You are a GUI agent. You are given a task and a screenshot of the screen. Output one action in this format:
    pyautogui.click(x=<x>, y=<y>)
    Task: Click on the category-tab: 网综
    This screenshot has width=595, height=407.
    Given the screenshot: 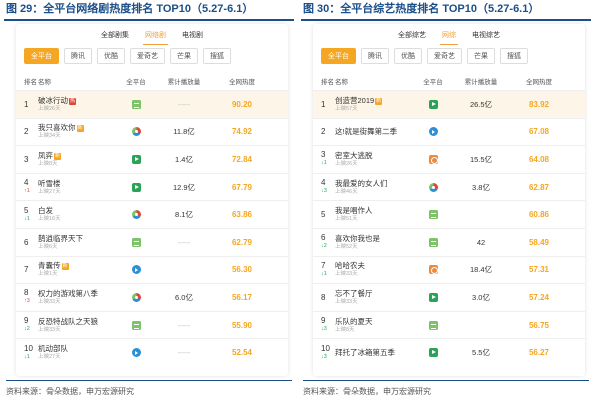 What is the action you would take?
    pyautogui.click(x=449, y=37)
    